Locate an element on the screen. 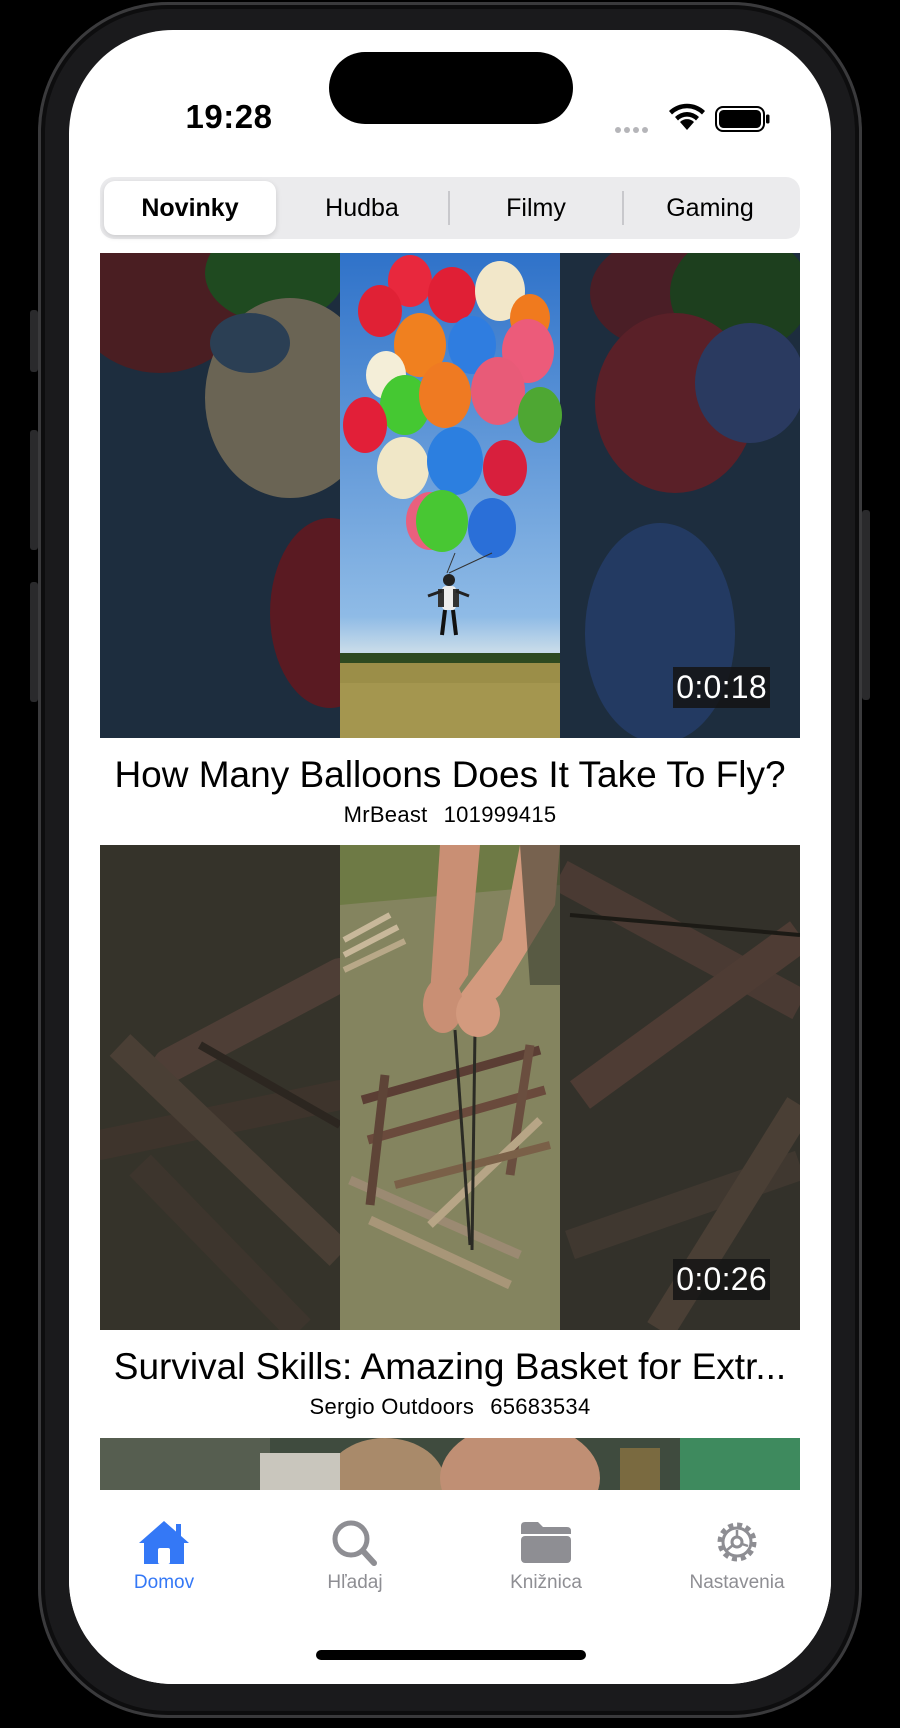  video-meta: Sergio Outdoors 65683534 is located at coordinates (450, 1407).